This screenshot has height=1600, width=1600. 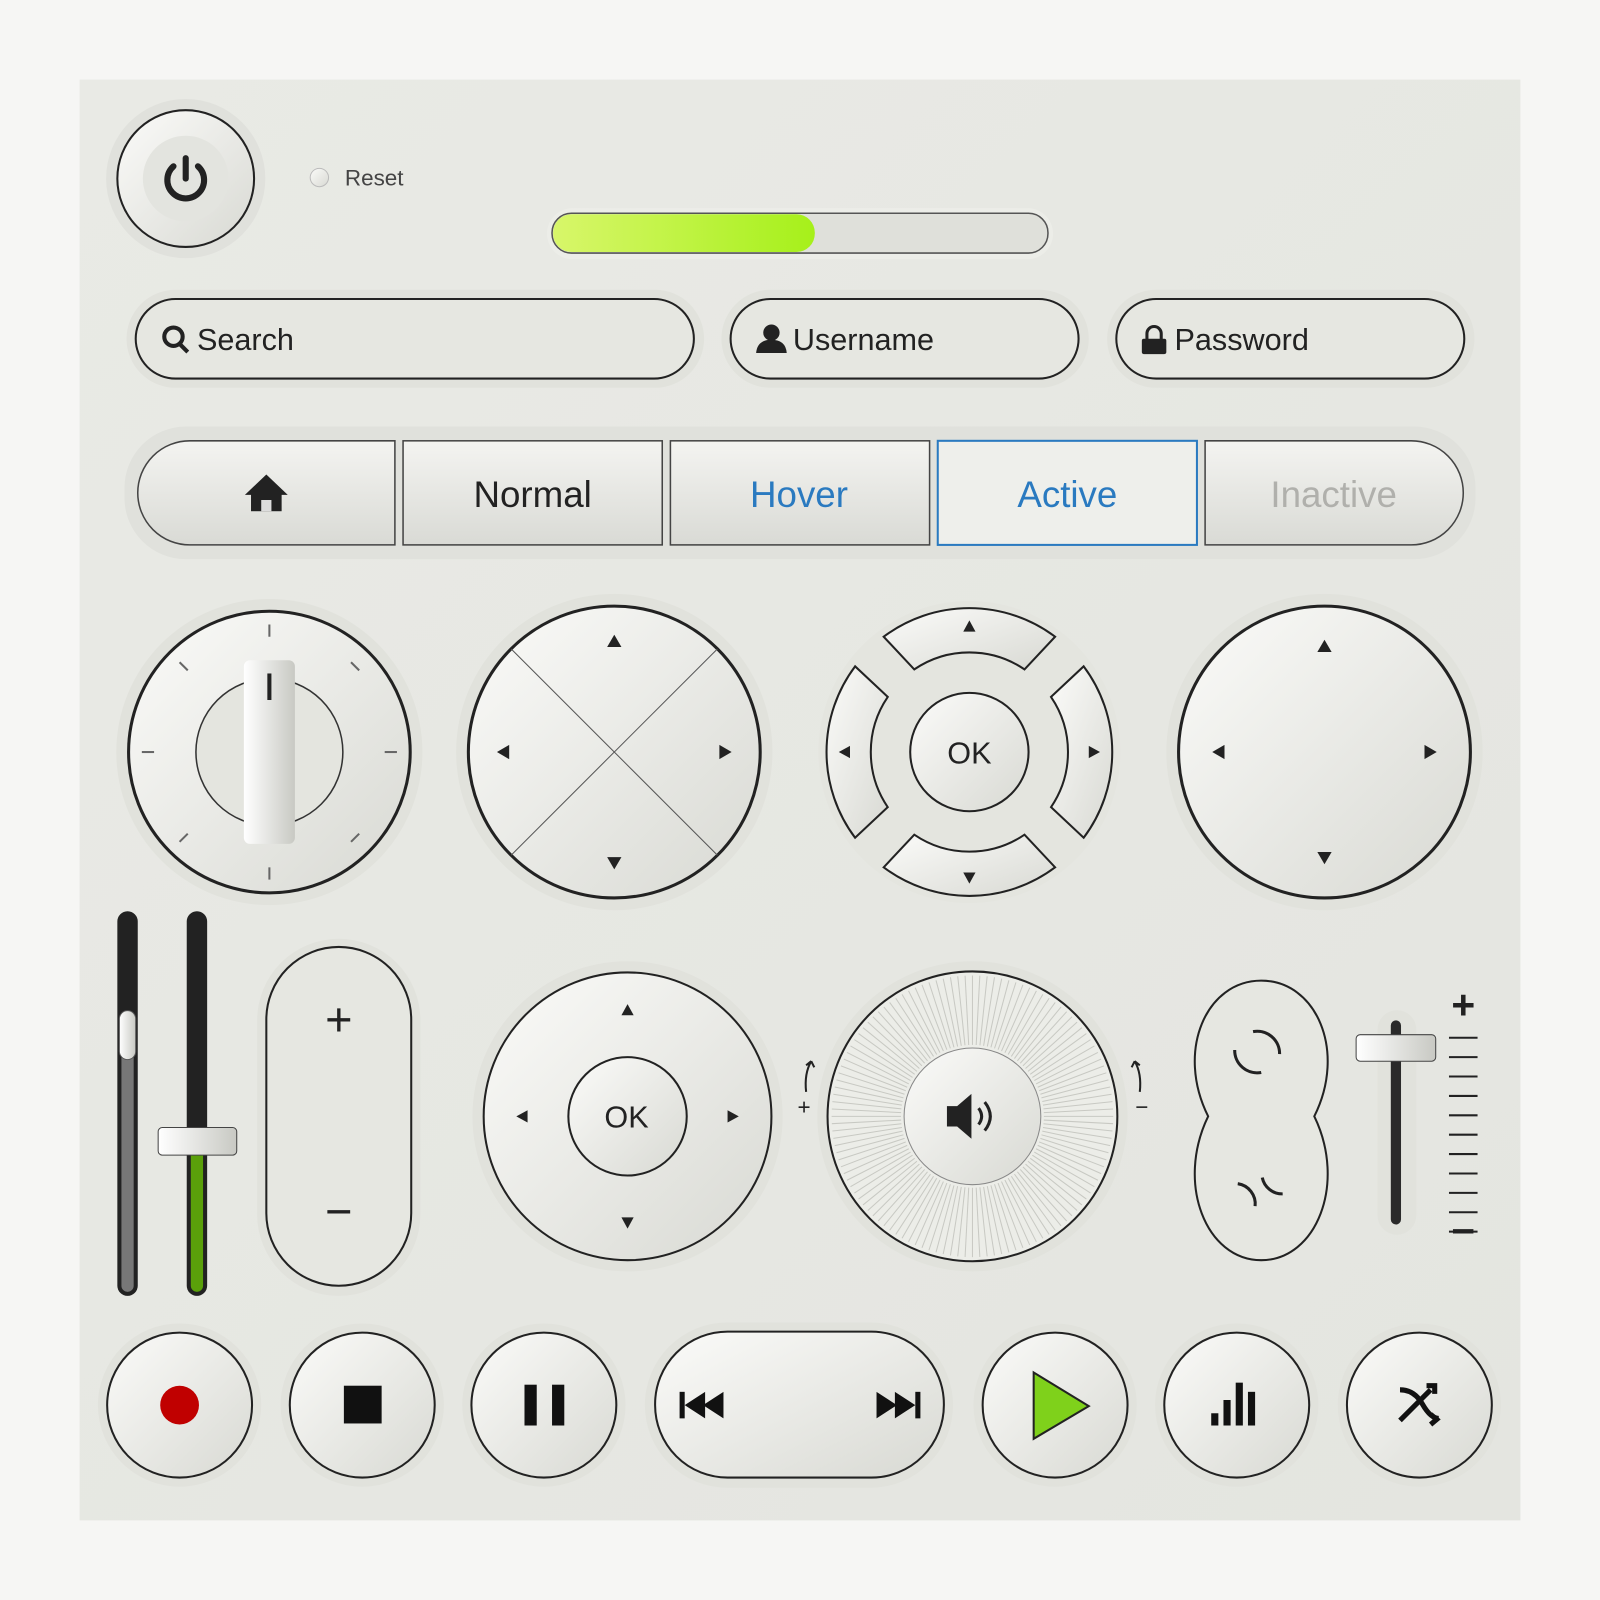 What do you see at coordinates (1055, 1405) in the screenshot?
I see `play-button` at bounding box center [1055, 1405].